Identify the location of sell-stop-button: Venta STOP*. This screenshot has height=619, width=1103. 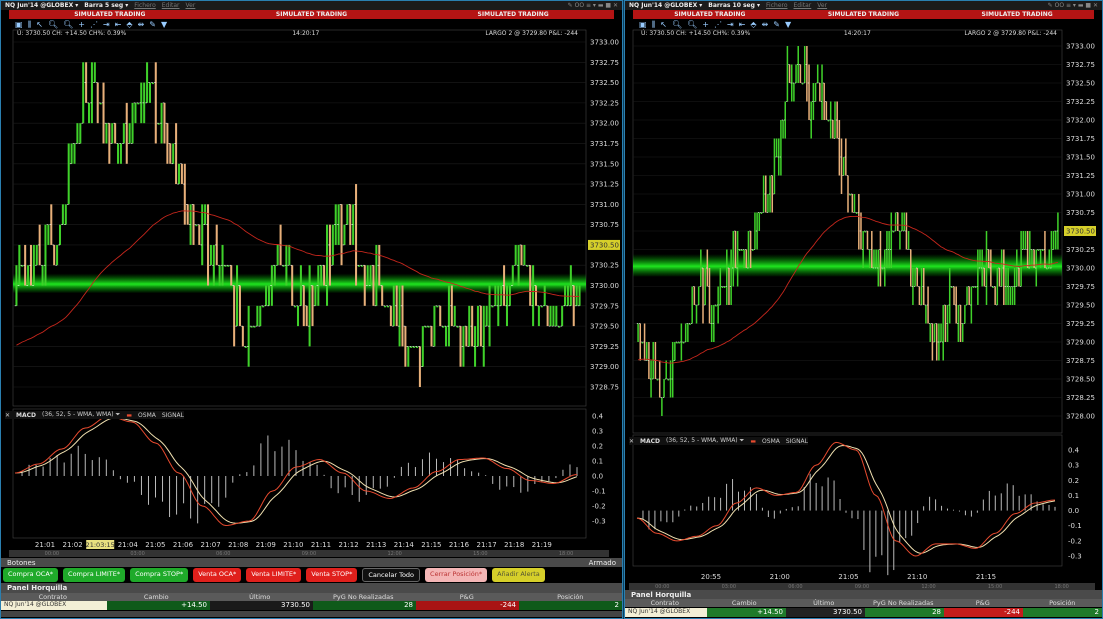
(332, 575).